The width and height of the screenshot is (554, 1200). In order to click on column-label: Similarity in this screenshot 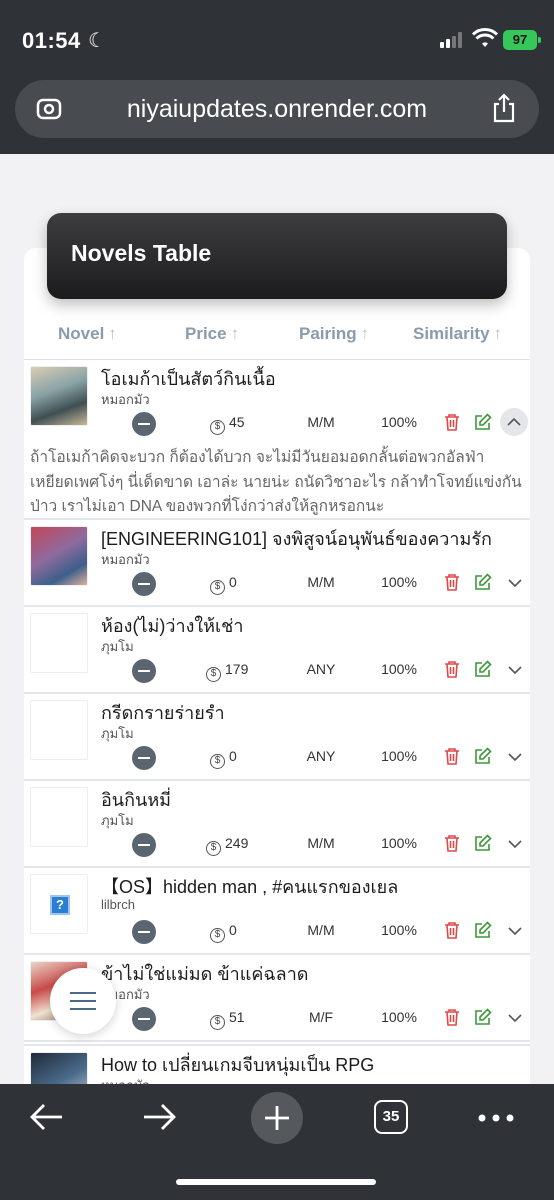, I will do `click(451, 333)`.